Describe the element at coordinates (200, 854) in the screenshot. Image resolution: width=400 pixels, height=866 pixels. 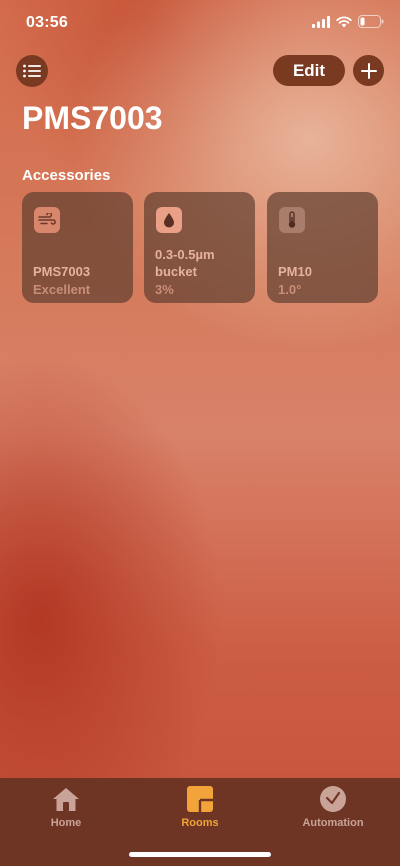
I see `home-indicator` at that location.